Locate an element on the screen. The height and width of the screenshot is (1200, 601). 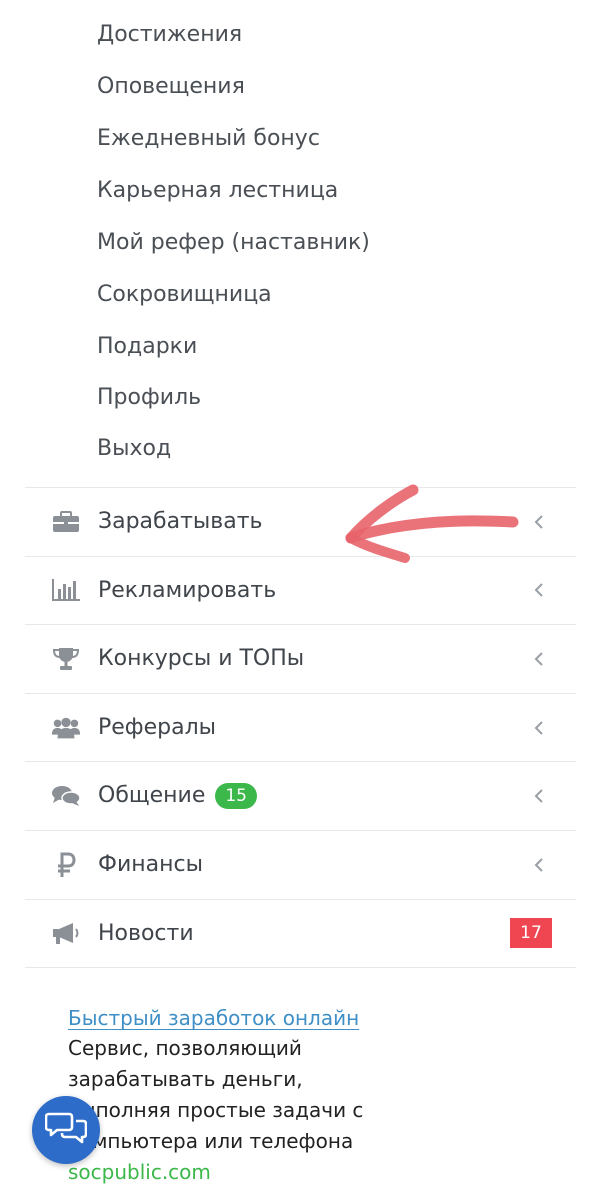
menu-item-contests: Конкурсы и ТОПы is located at coordinates (300, 659).